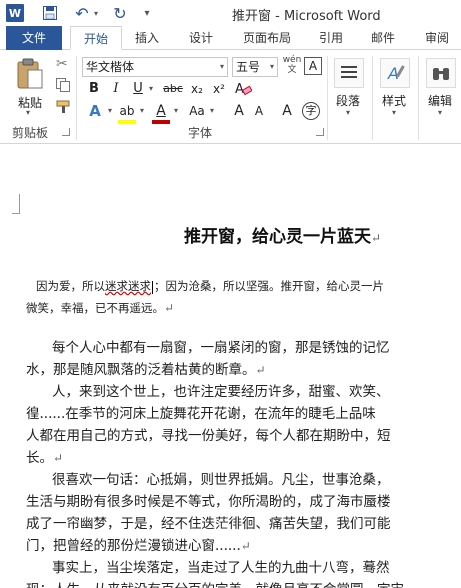  Describe the element at coordinates (64, 107) in the screenshot. I see `format-painter-icon` at that location.